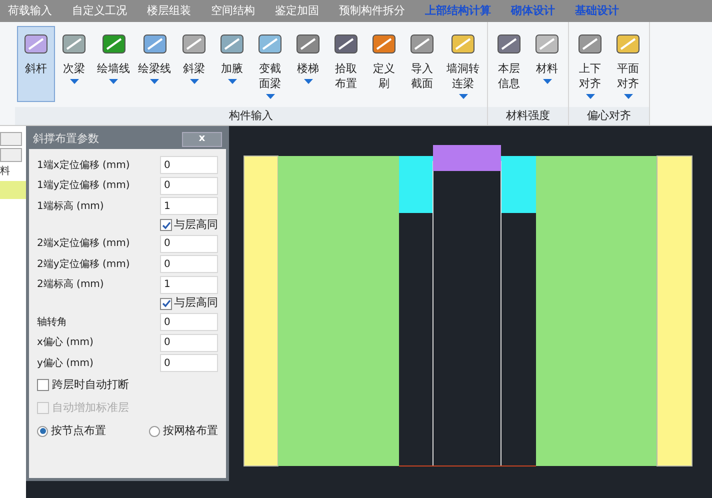 Image resolution: width=712 pixels, height=498 pixels. Describe the element at coordinates (70, 207) in the screenshot. I see `field-label: 1端标高 (mm)` at that location.